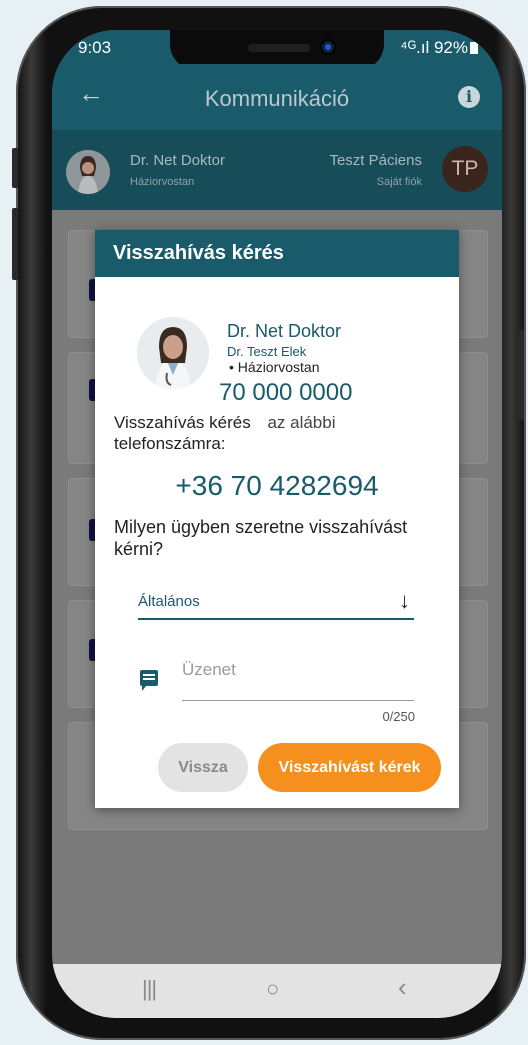 Image resolution: width=528 pixels, height=1045 pixels. I want to click on info-icon: i, so click(469, 97).